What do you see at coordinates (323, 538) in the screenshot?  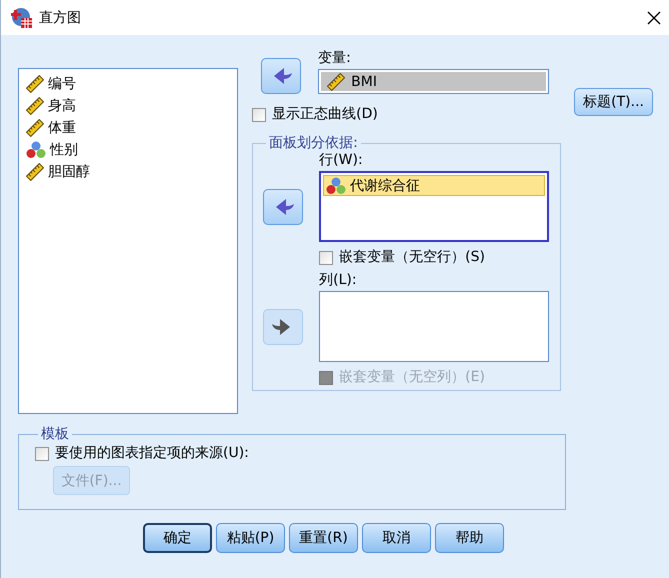 I see `dialog-button: 重置(R)` at bounding box center [323, 538].